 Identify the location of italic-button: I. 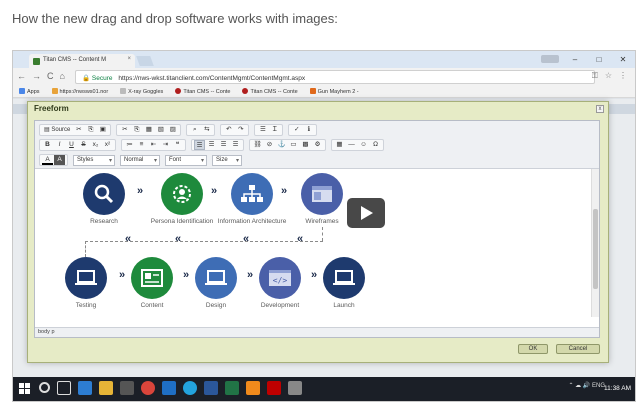
(59, 145).